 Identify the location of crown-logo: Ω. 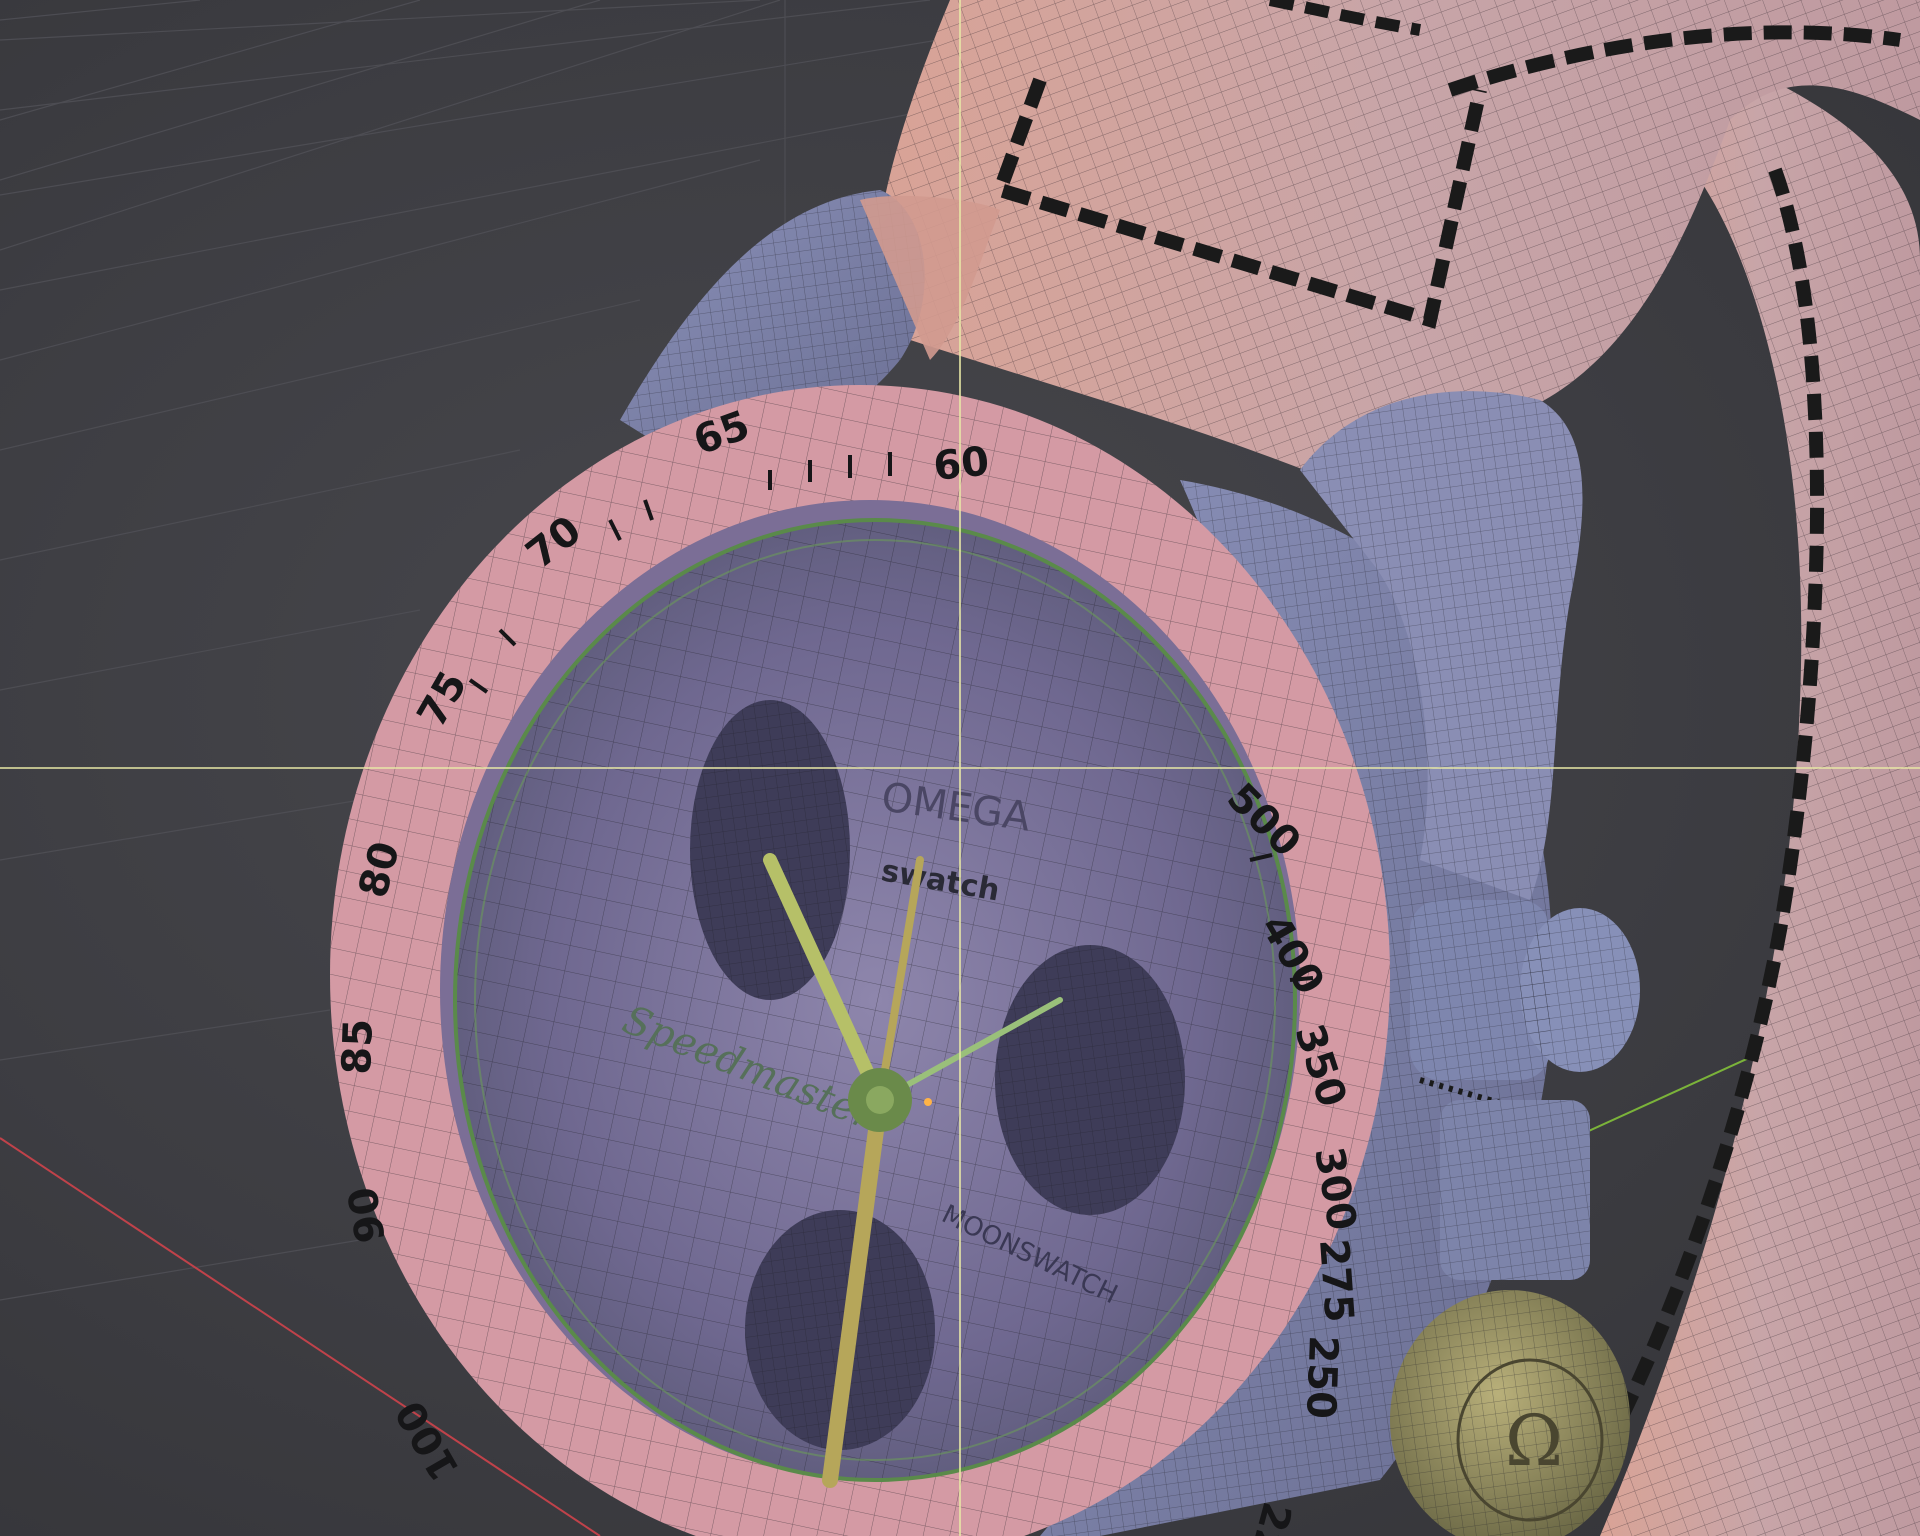
(1534, 1441).